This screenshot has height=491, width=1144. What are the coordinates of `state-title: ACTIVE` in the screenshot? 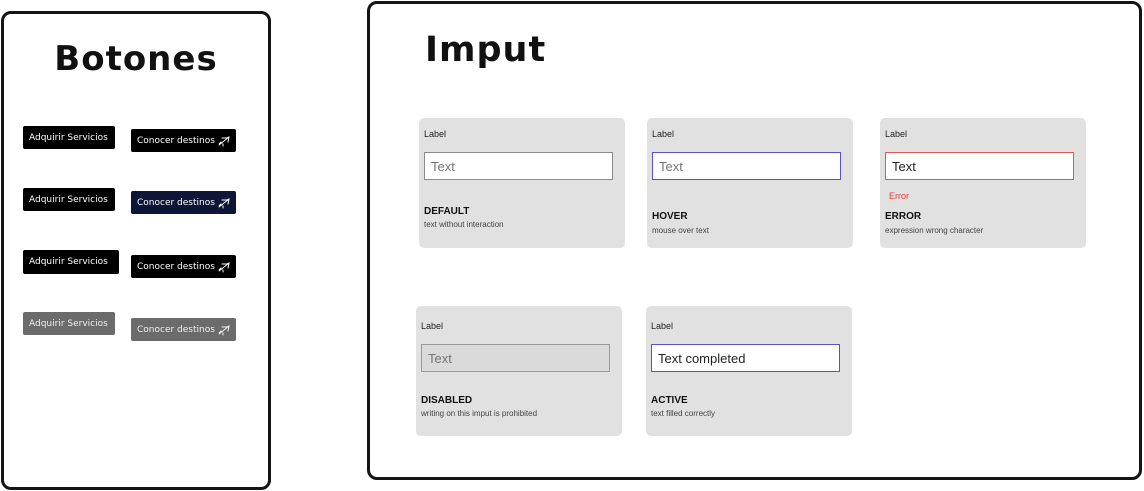 It's located at (669, 400).